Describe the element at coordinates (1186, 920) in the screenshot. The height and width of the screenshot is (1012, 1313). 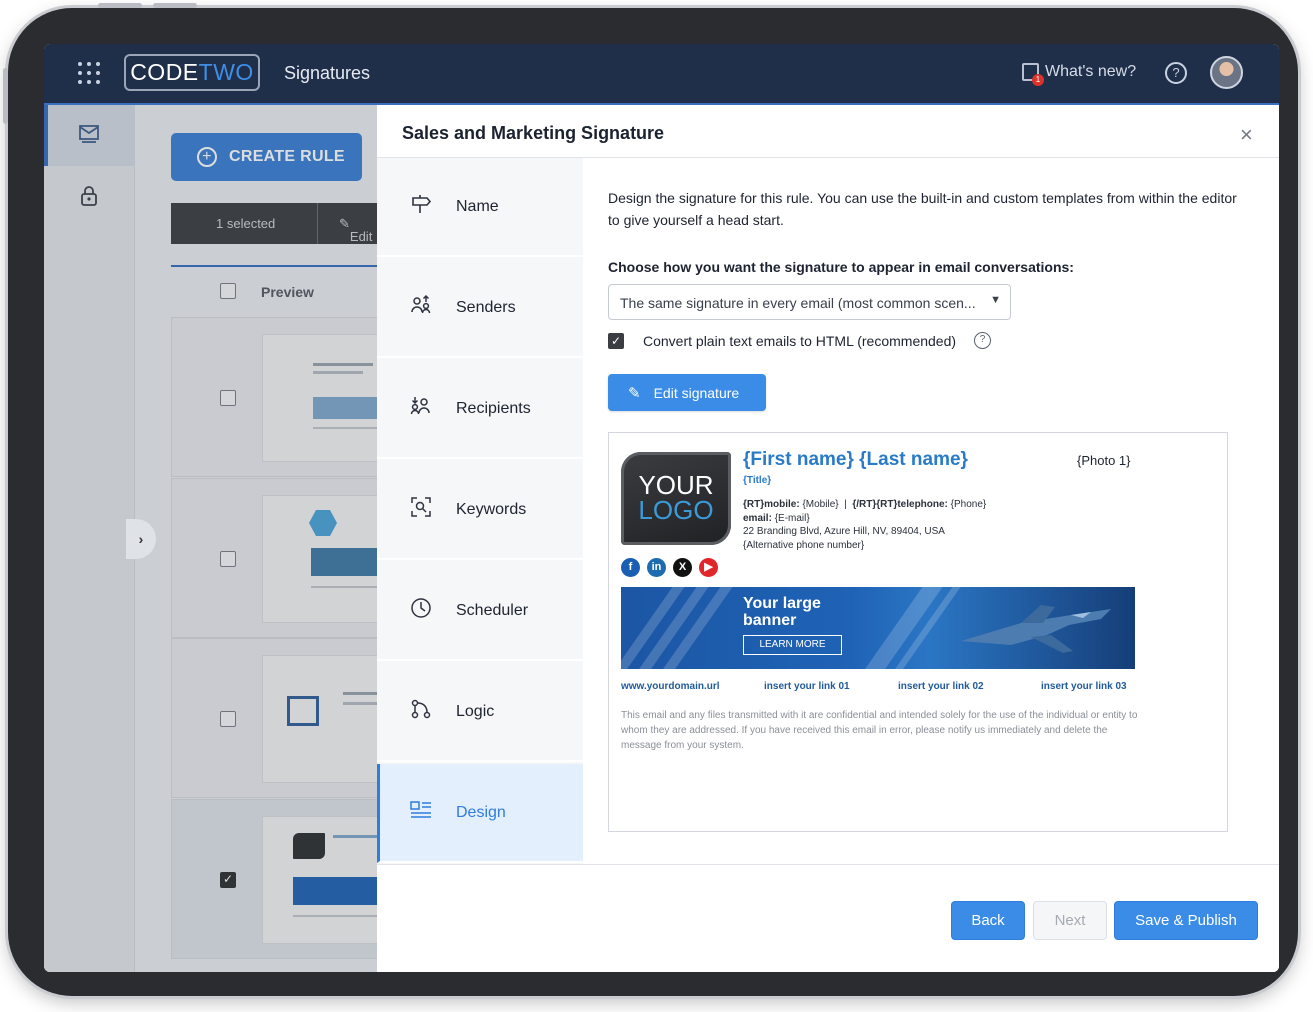
I see `save-publish-button: Save & Publish` at that location.